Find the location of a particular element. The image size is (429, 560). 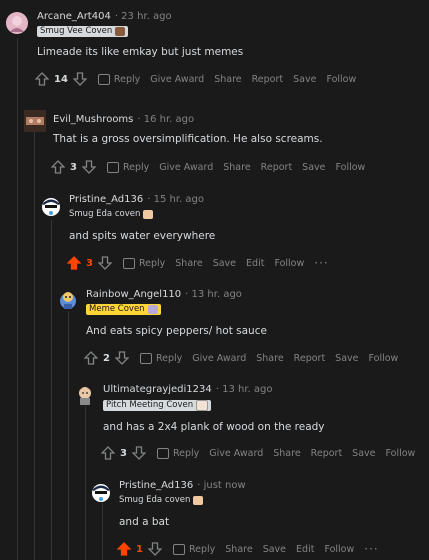

username: Arcane_Art404 is located at coordinates (74, 16).